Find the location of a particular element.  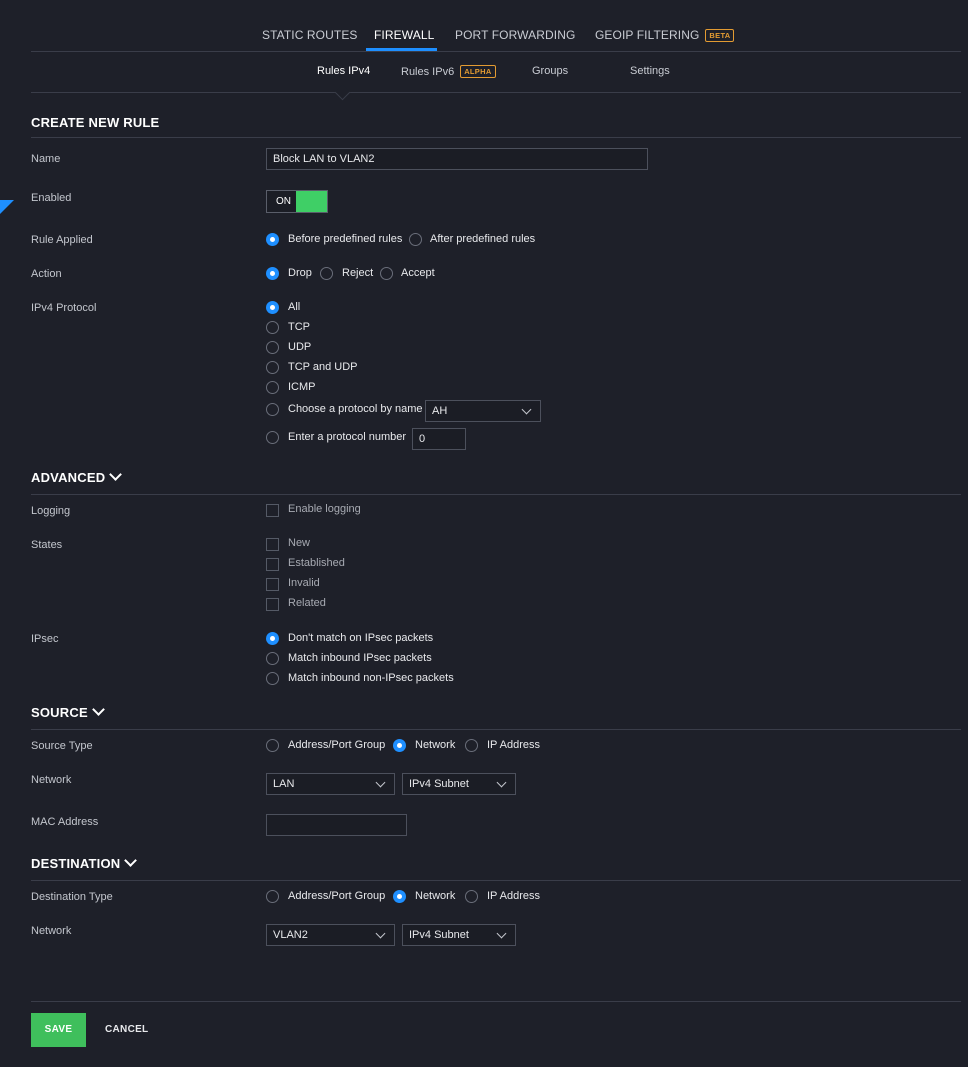

ipsec-inbound-non-radio is located at coordinates (272, 678).